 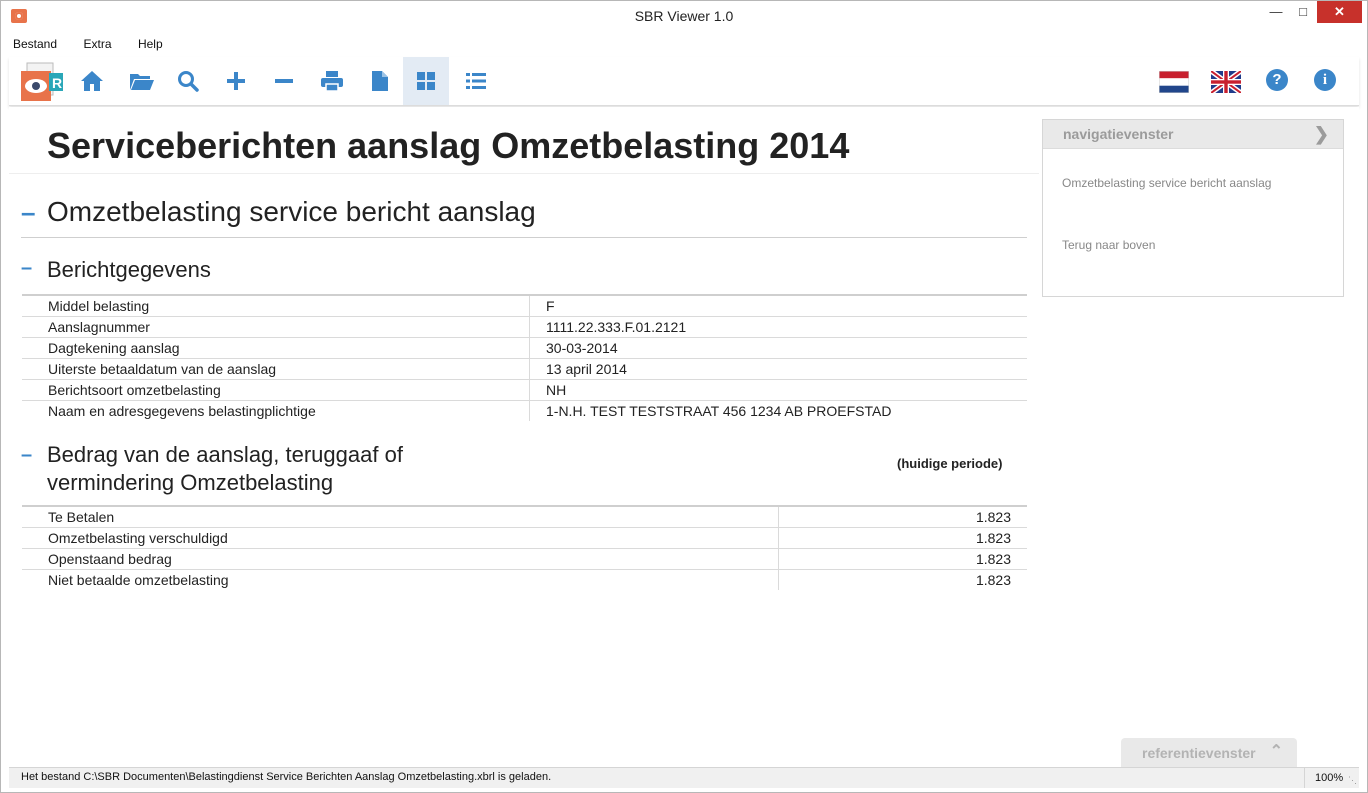 I want to click on help-icon: ?, so click(x=1277, y=80).